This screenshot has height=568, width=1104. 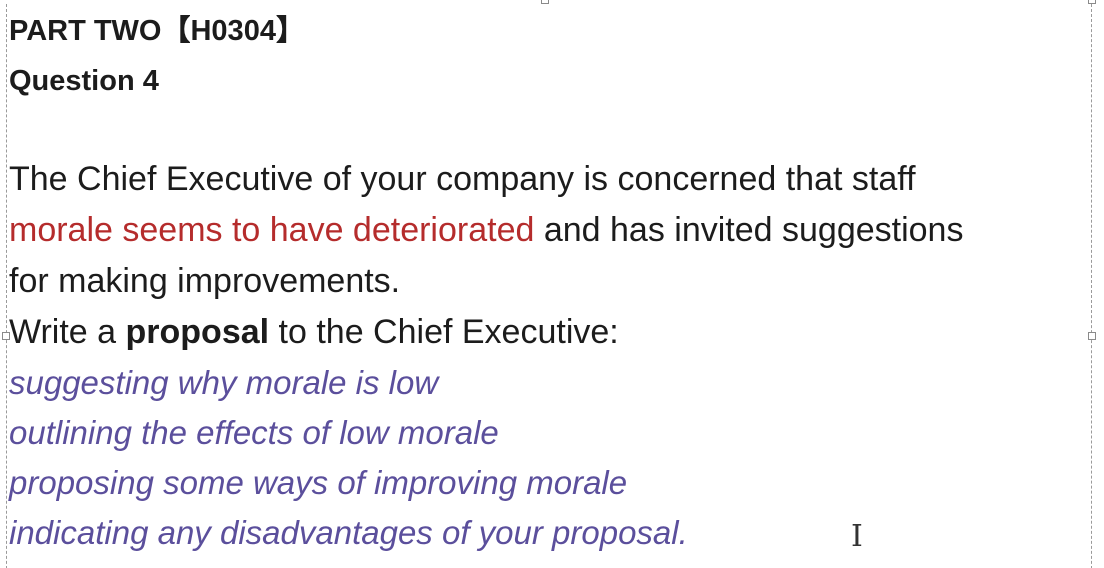 What do you see at coordinates (224, 382) in the screenshot?
I see `bullet-item: suggesting why morale is low` at bounding box center [224, 382].